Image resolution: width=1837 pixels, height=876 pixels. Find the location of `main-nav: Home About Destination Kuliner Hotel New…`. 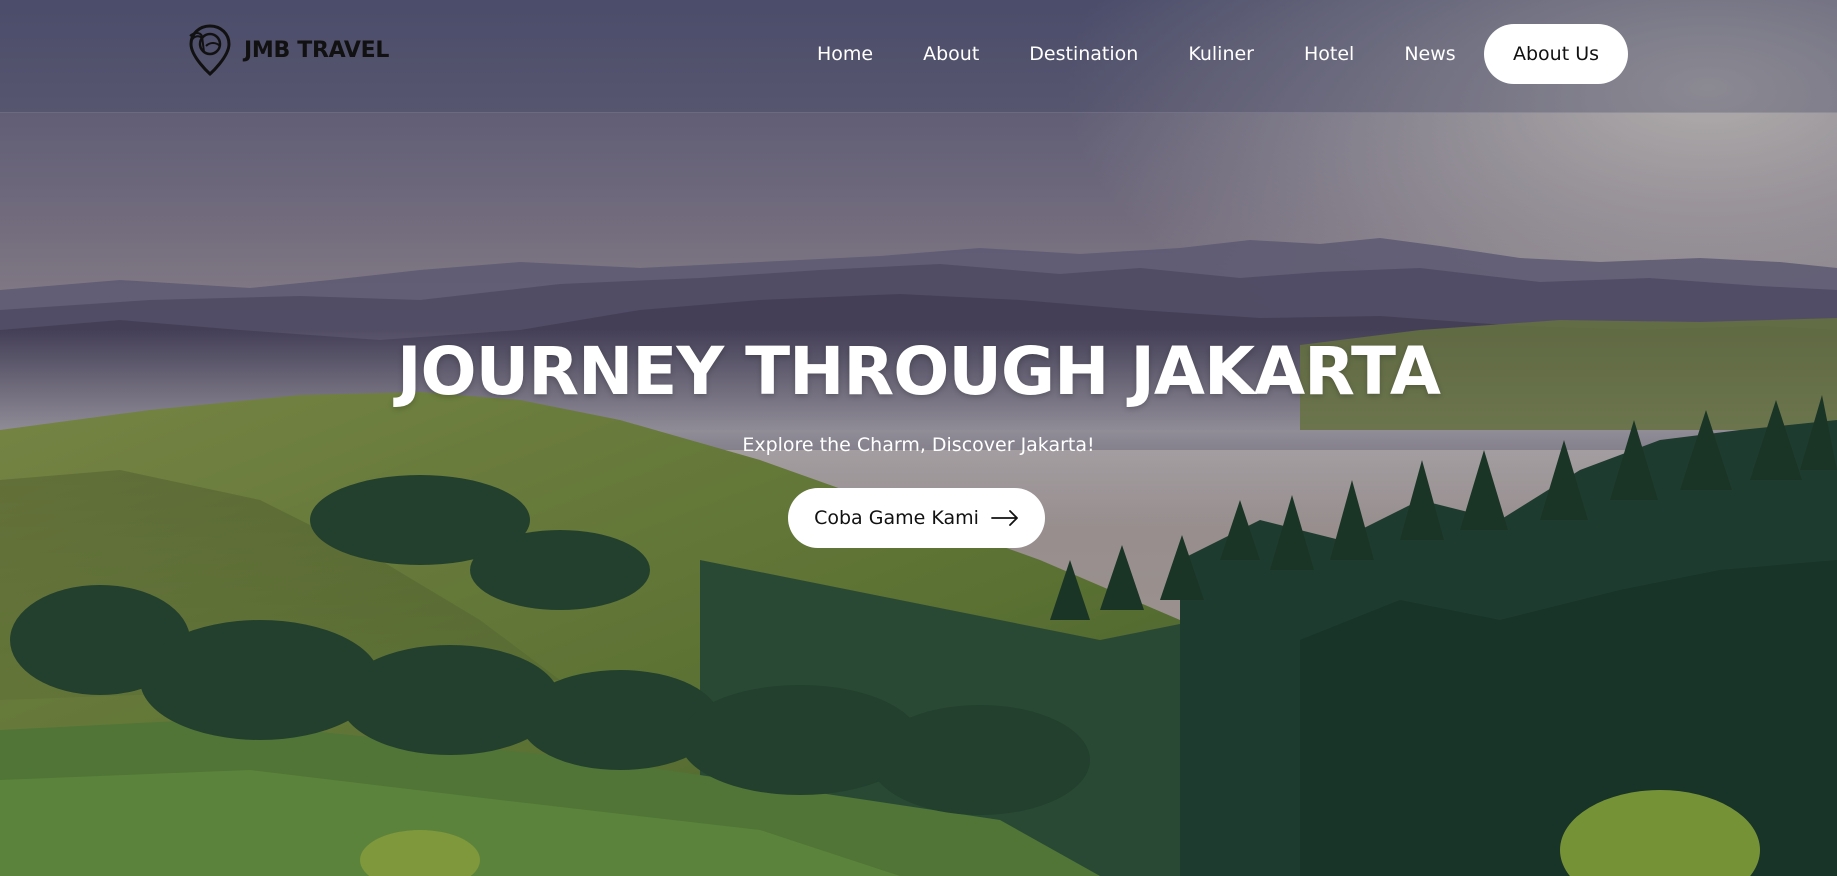

main-nav: Home About Destination Kuliner Hotel New… is located at coordinates (1161, 54).